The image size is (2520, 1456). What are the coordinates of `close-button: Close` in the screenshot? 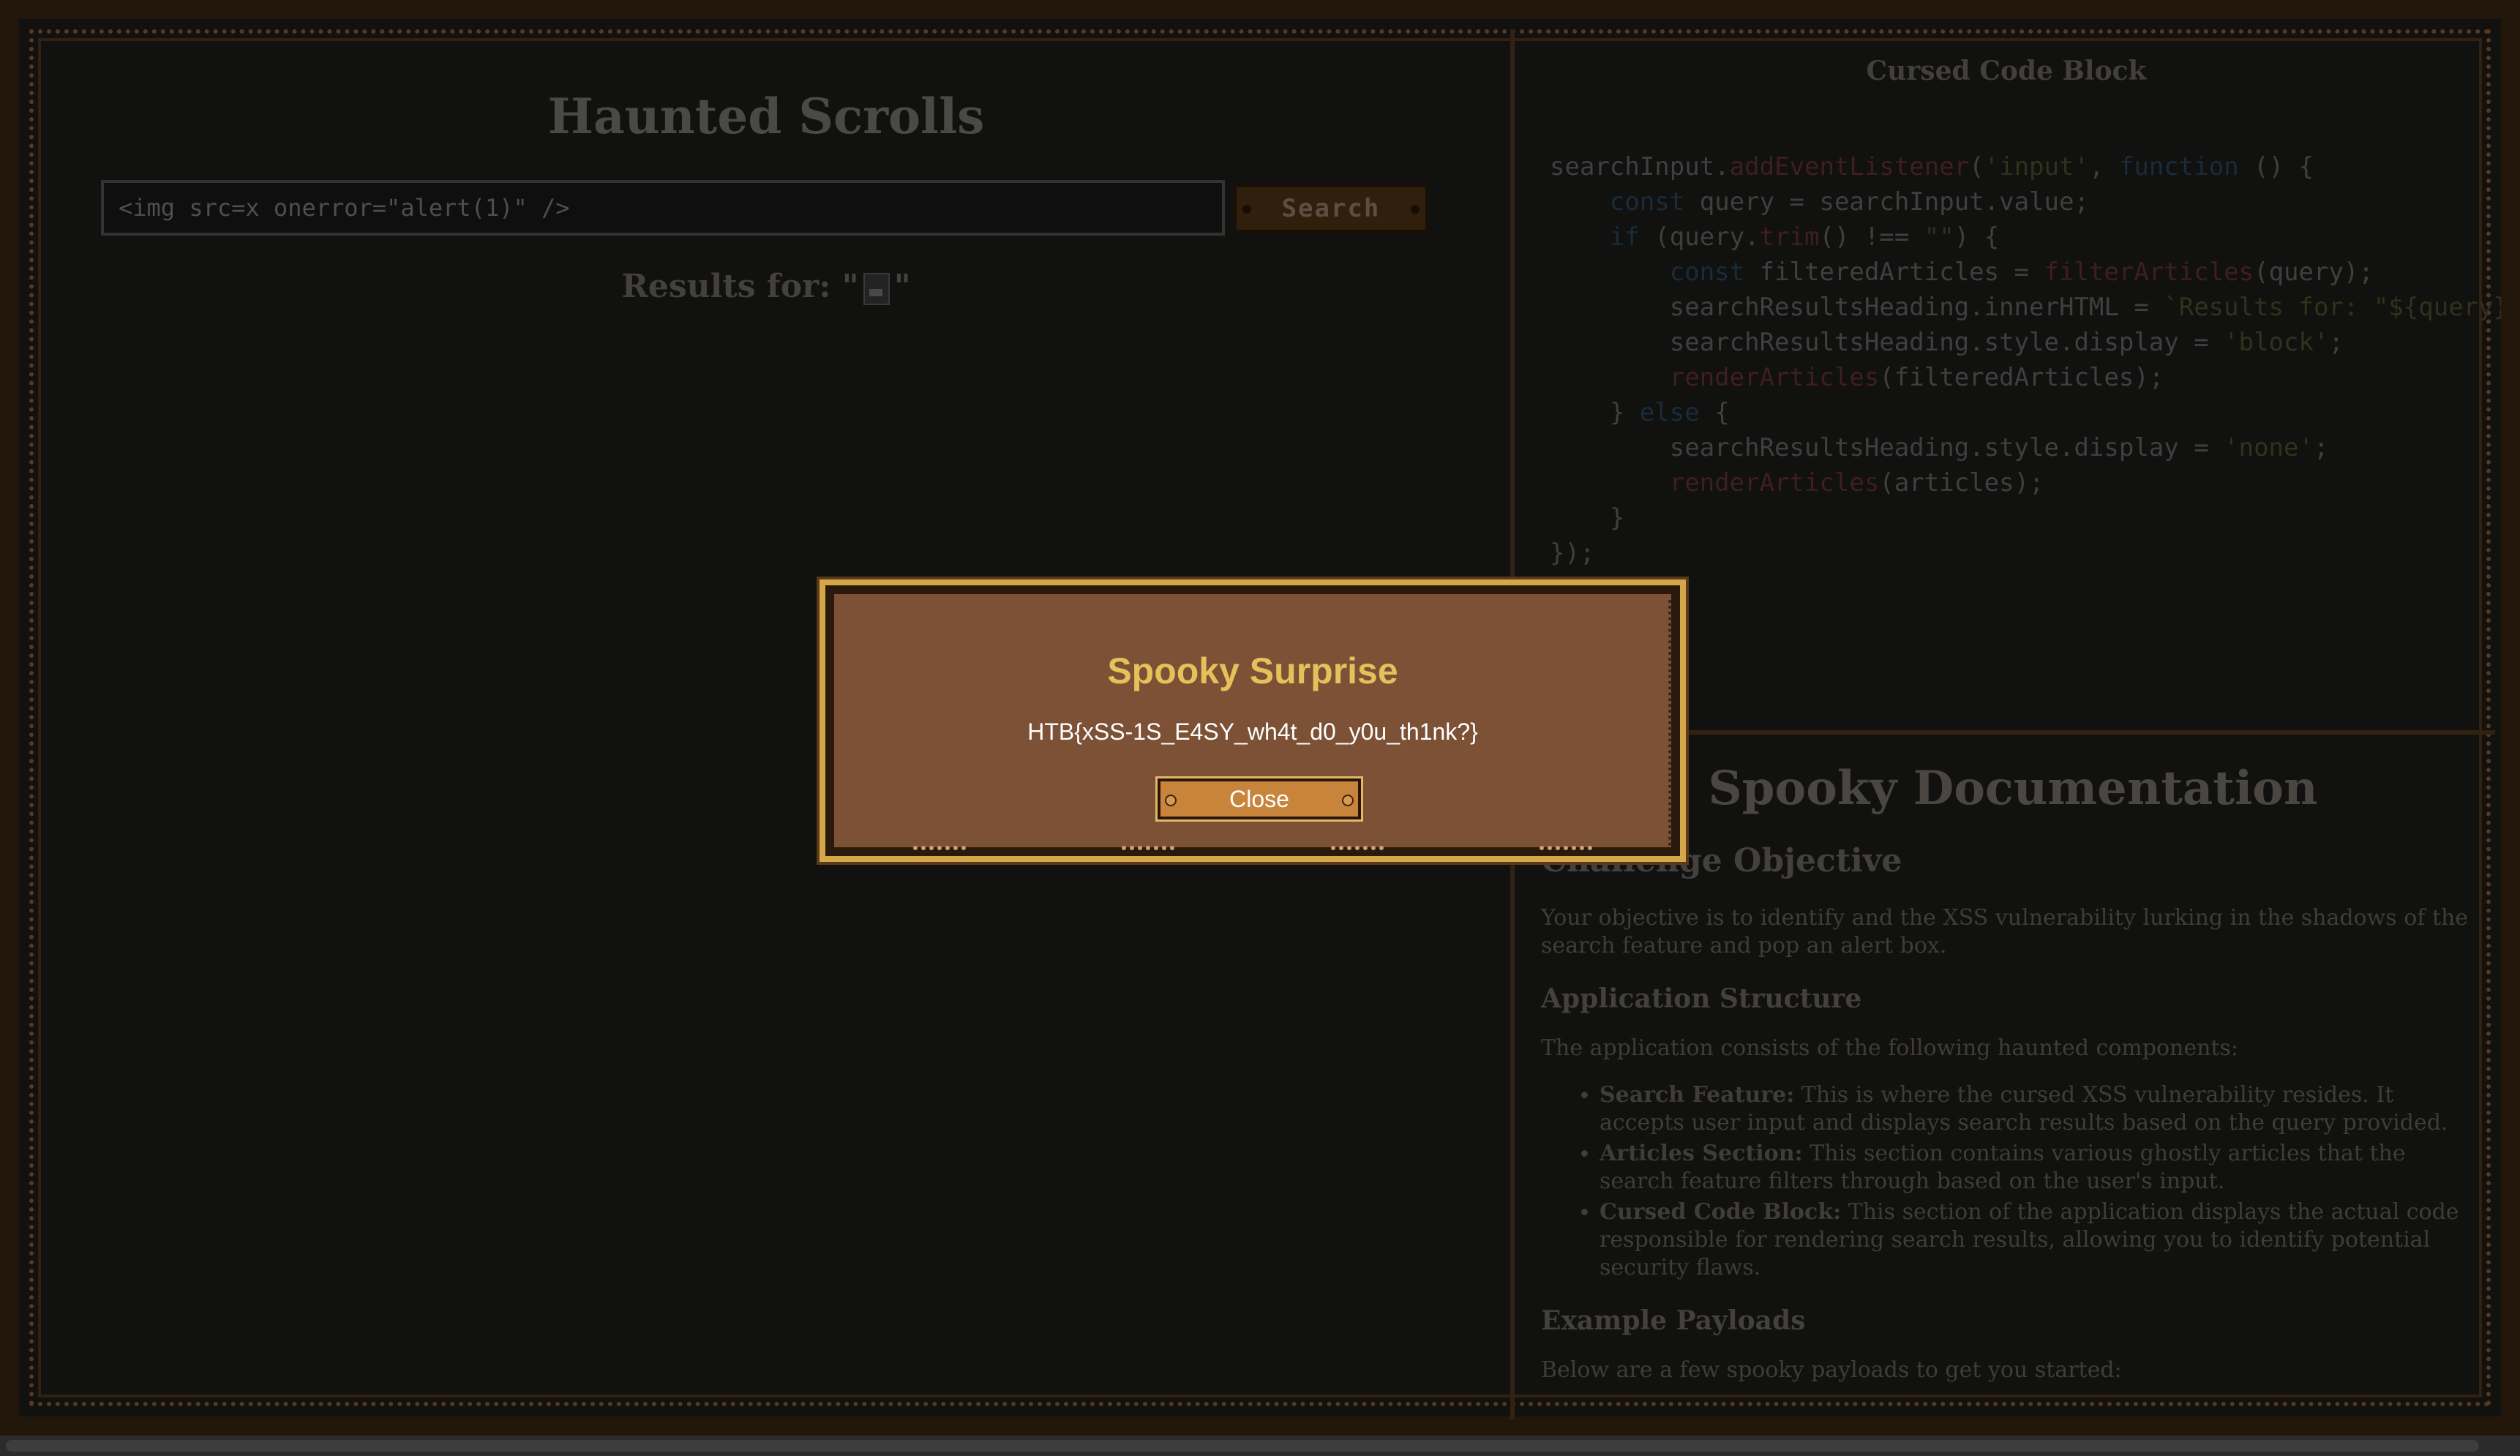 It's located at (1259, 798).